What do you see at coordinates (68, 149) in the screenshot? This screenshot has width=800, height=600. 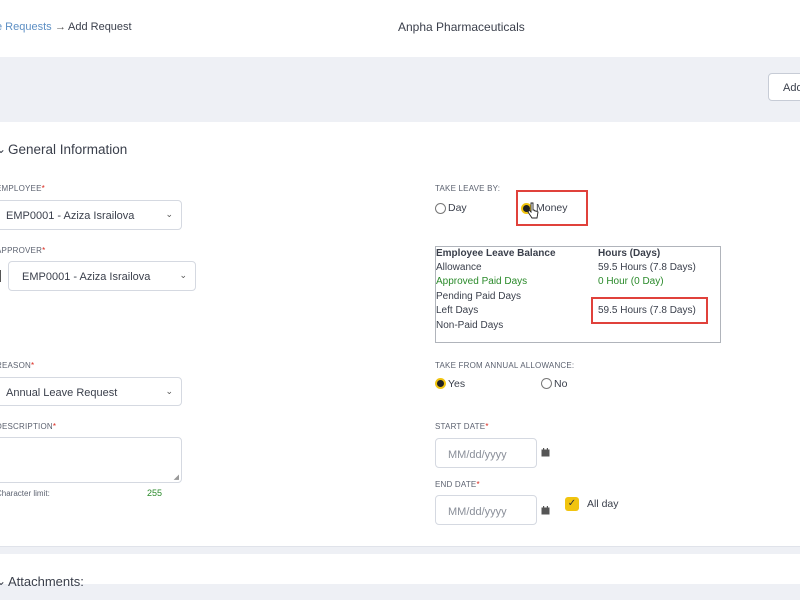 I see `section-title: General Information` at bounding box center [68, 149].